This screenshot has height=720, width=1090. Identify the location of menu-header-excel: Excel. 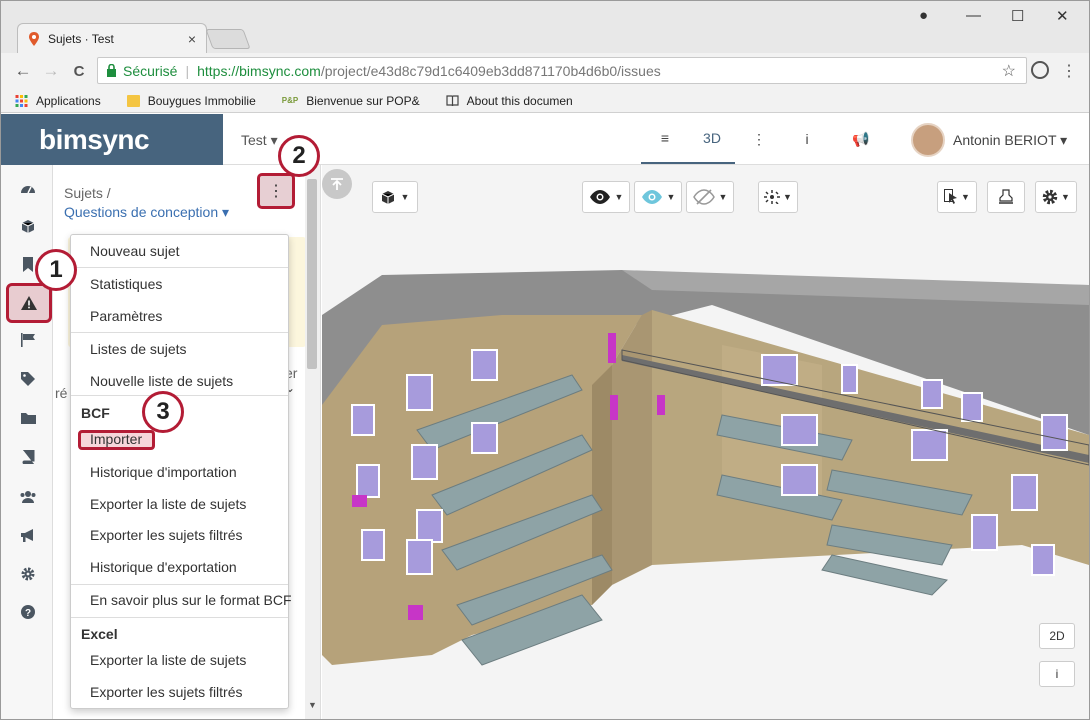
(99, 634).